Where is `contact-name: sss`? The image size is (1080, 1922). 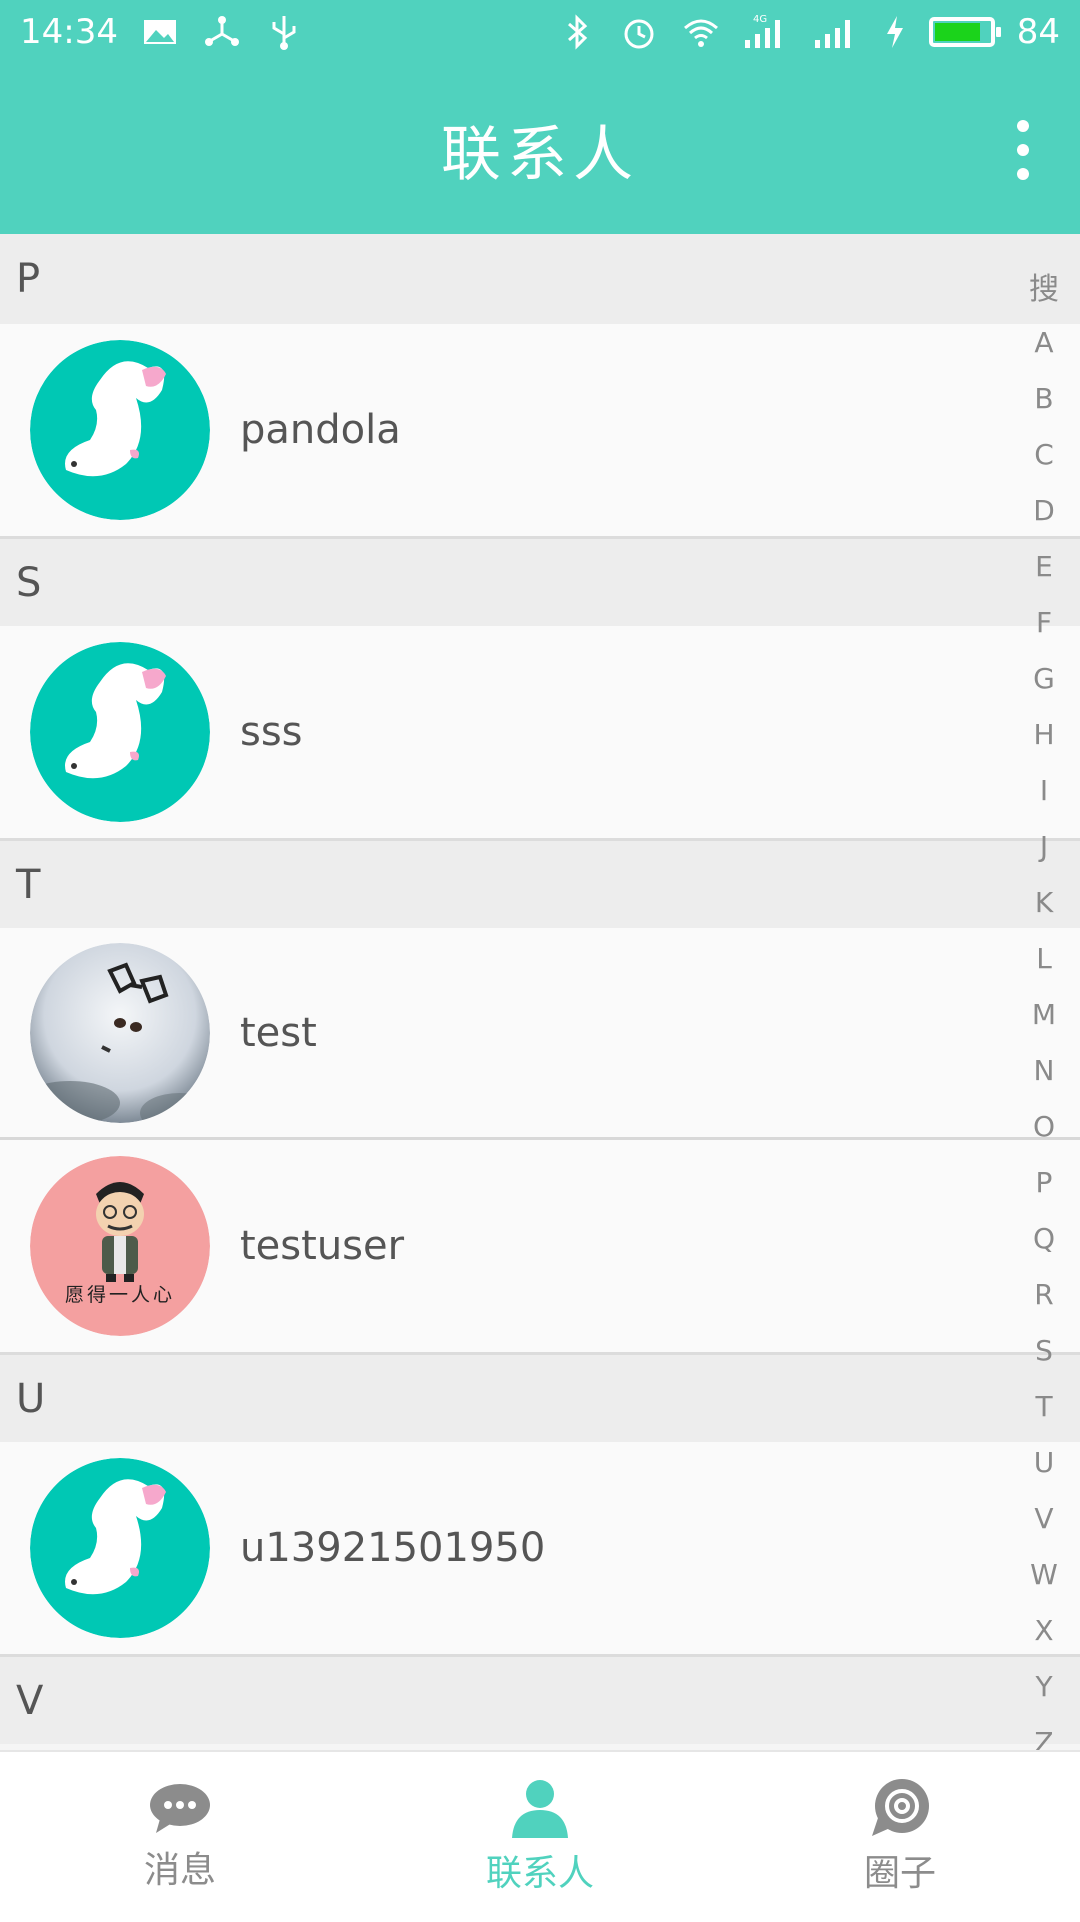 contact-name: sss is located at coordinates (271, 732).